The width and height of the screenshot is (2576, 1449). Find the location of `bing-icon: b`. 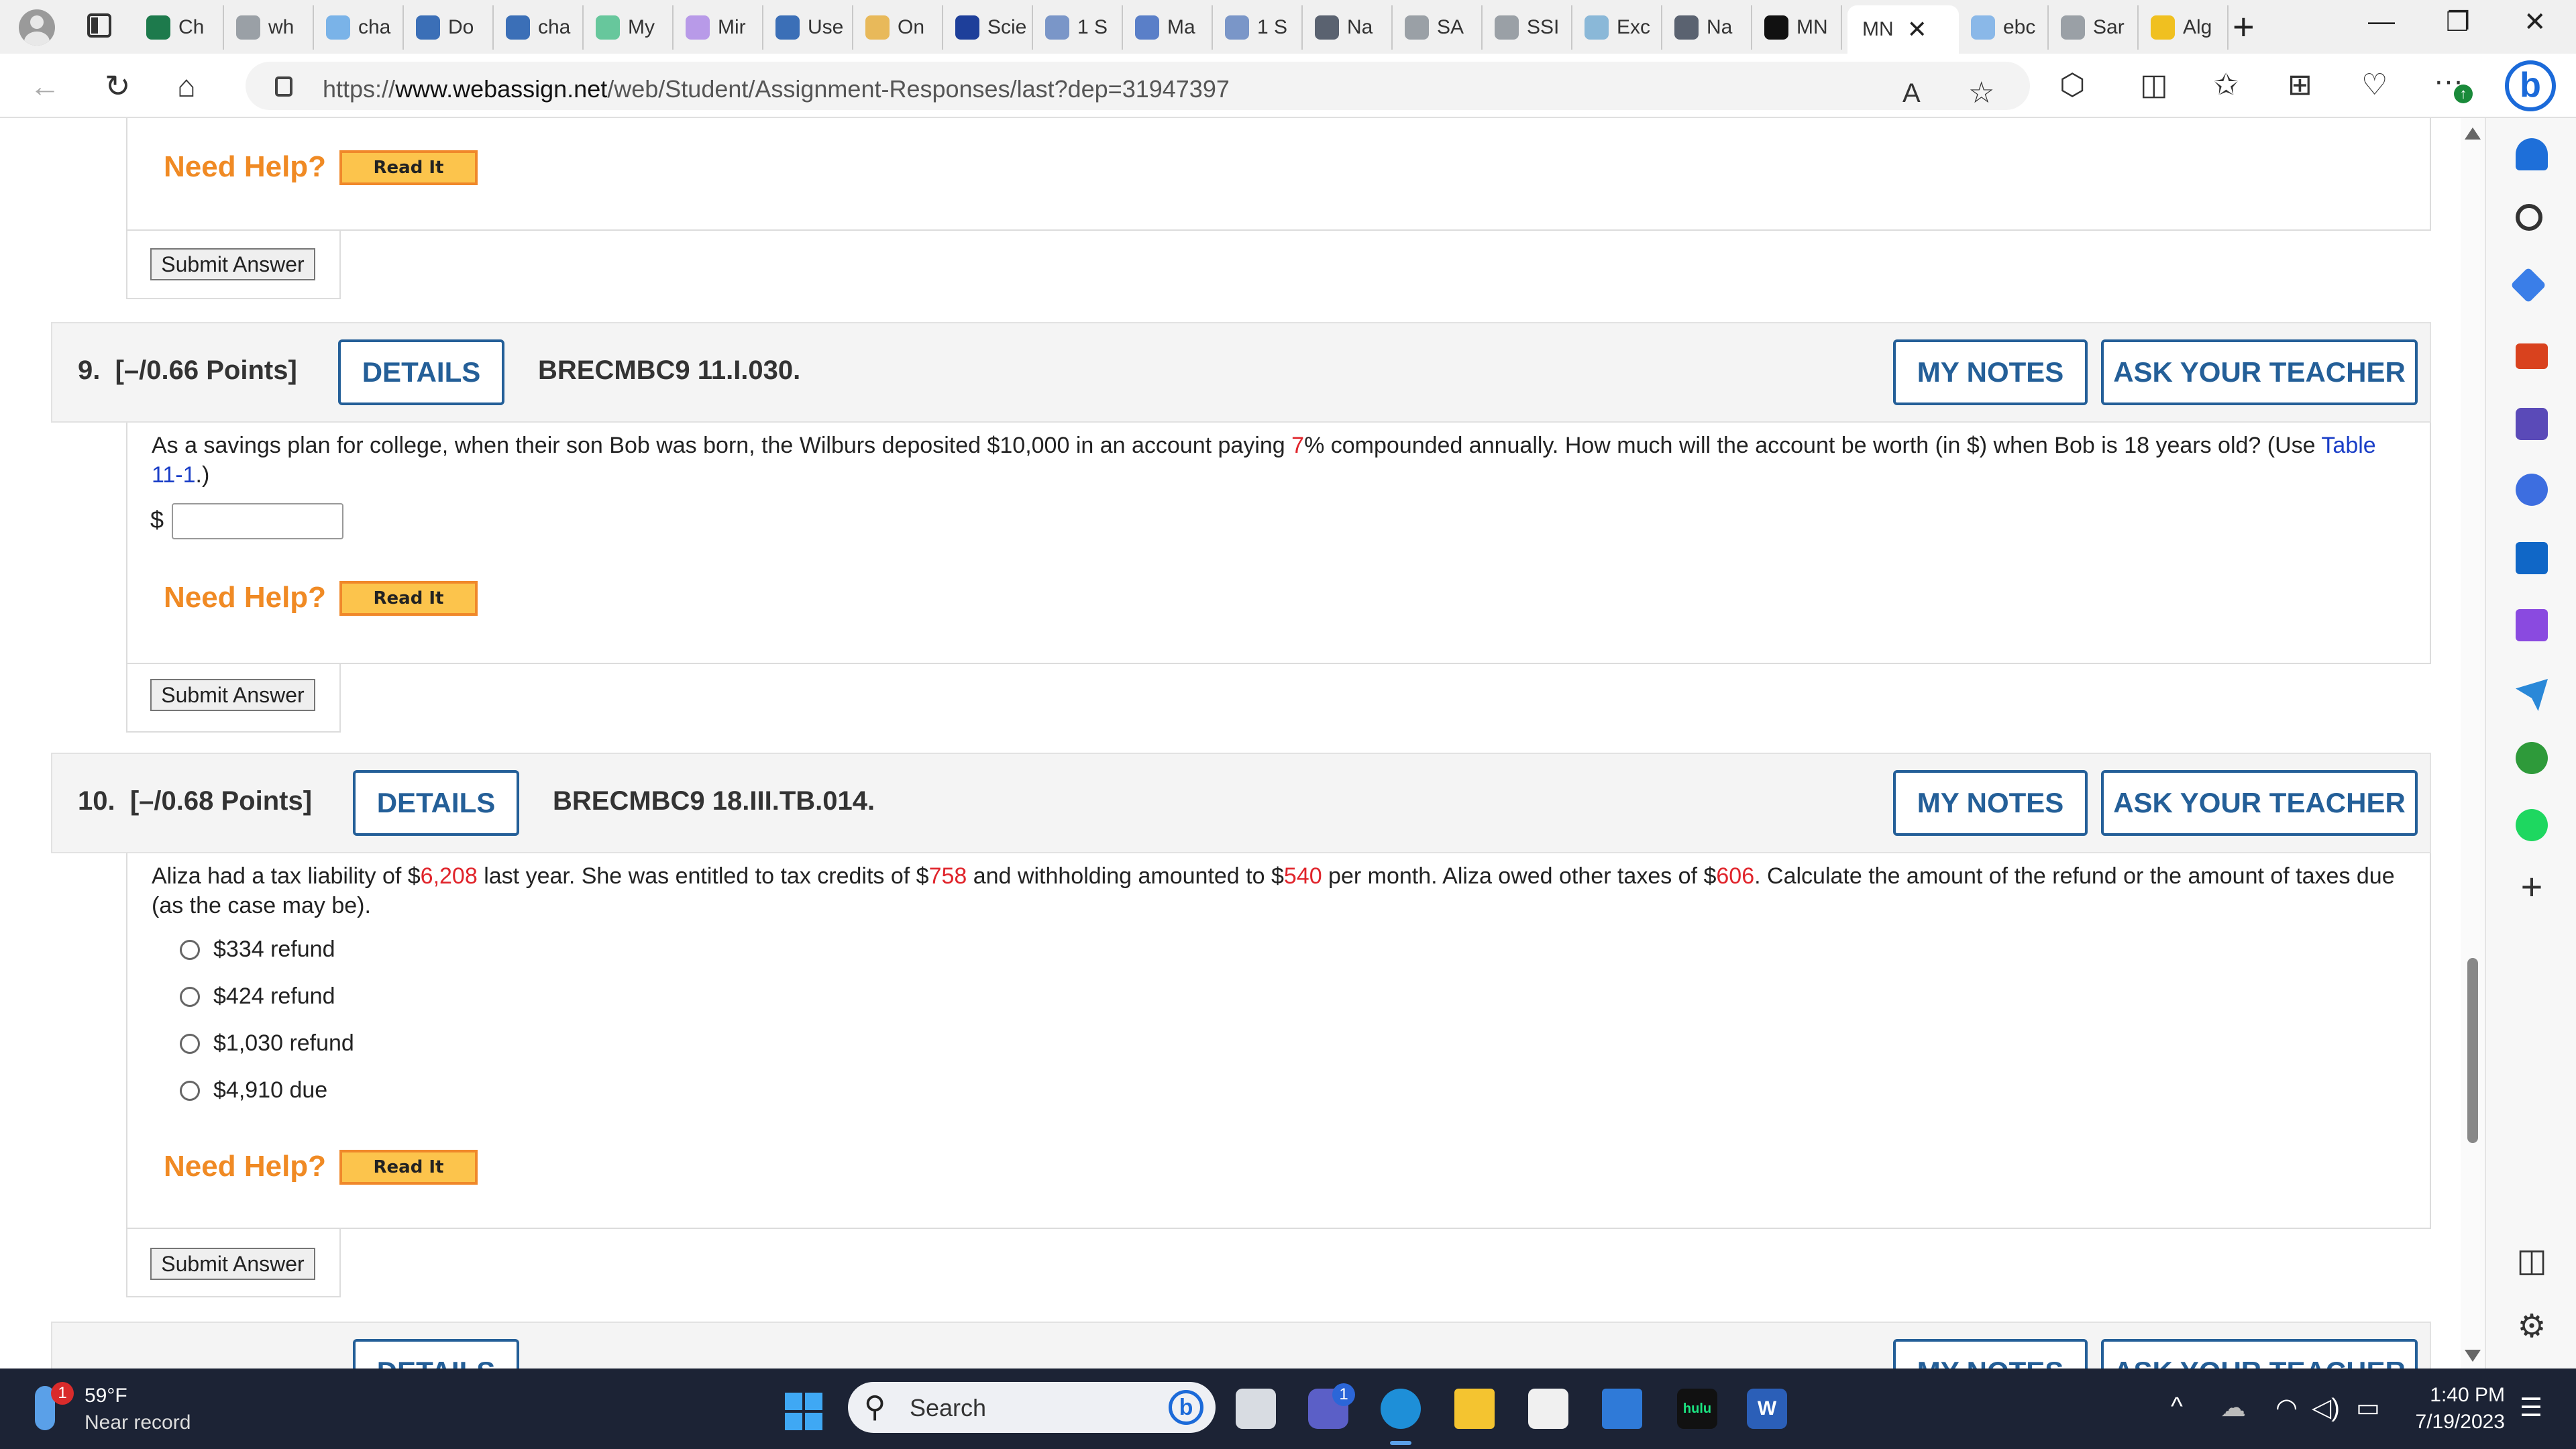

bing-icon: b is located at coordinates (1186, 1407).